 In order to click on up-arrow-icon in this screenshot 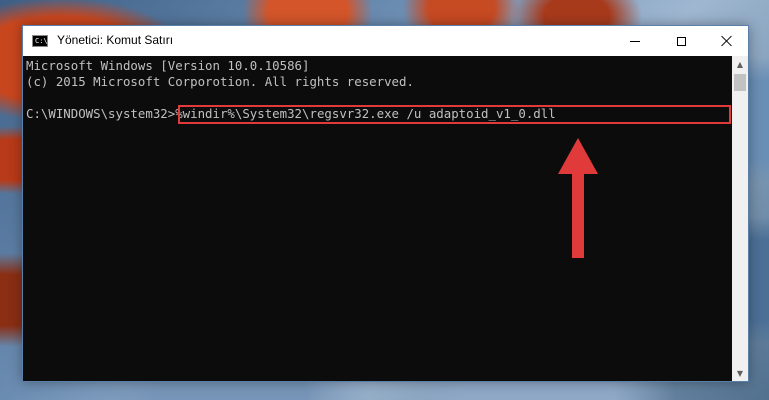, I will do `click(578, 198)`.